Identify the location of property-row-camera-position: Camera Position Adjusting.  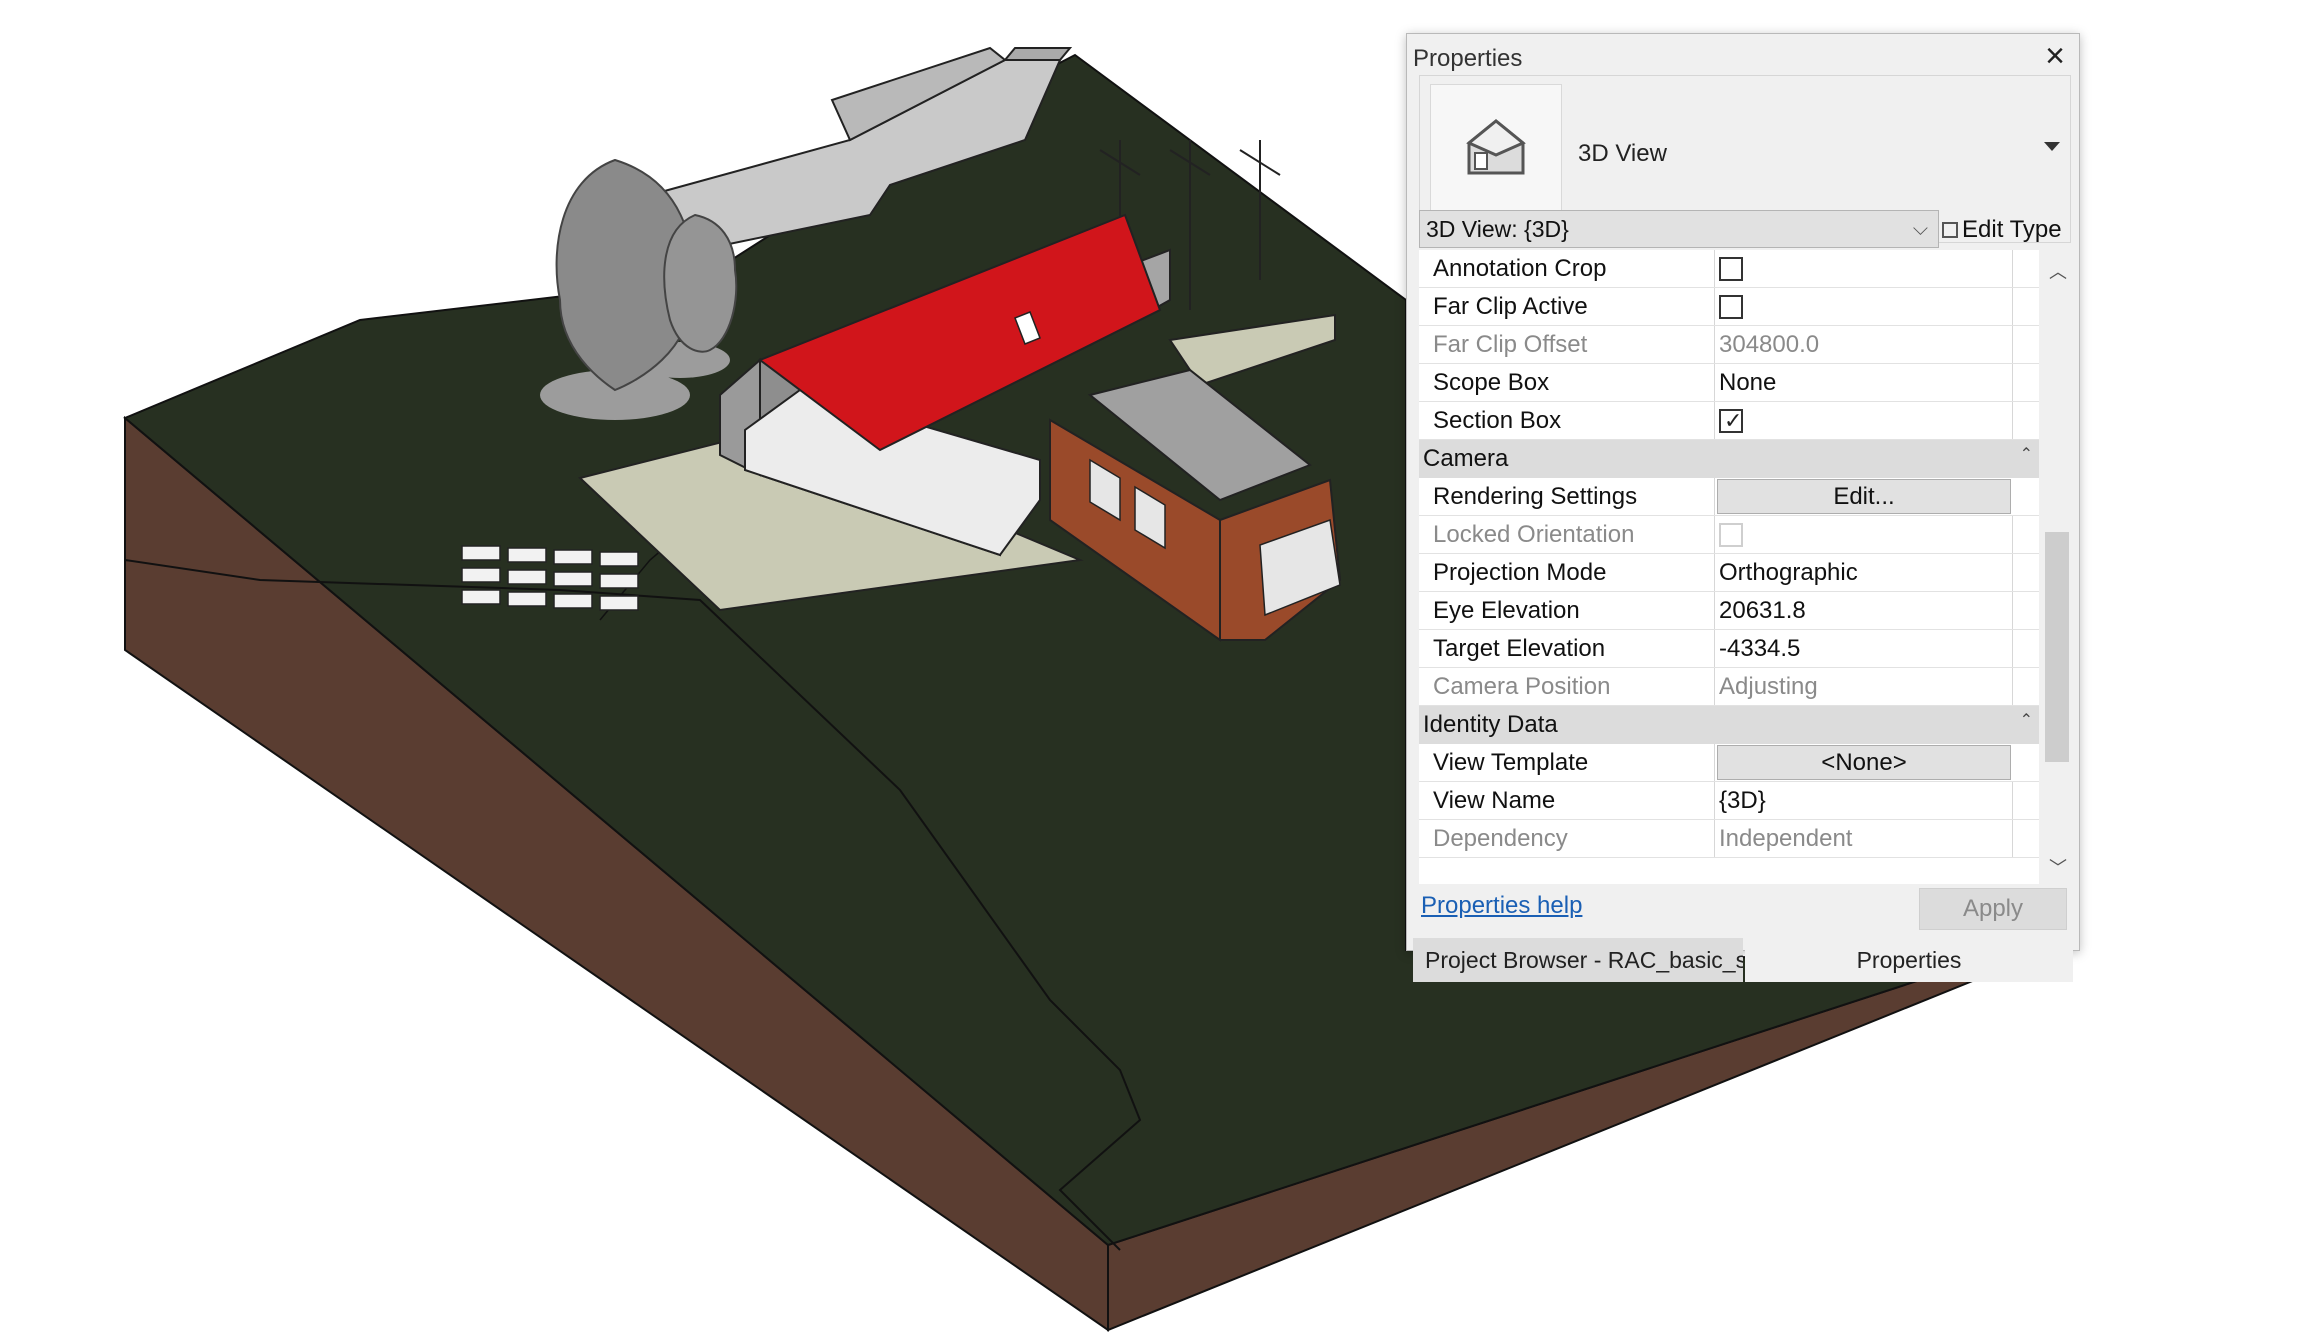
(1729, 687).